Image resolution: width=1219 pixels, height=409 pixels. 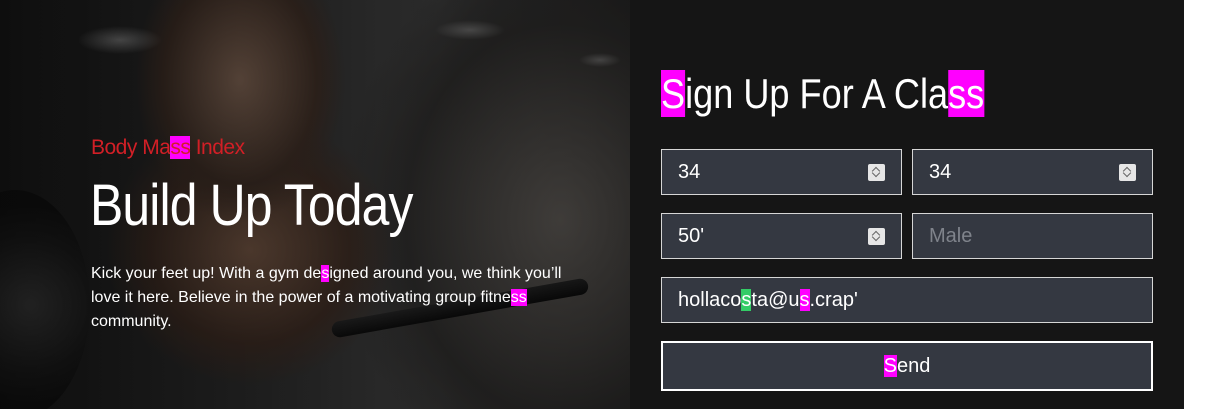 What do you see at coordinates (1032, 236) in the screenshot?
I see `gender-field: Male` at bounding box center [1032, 236].